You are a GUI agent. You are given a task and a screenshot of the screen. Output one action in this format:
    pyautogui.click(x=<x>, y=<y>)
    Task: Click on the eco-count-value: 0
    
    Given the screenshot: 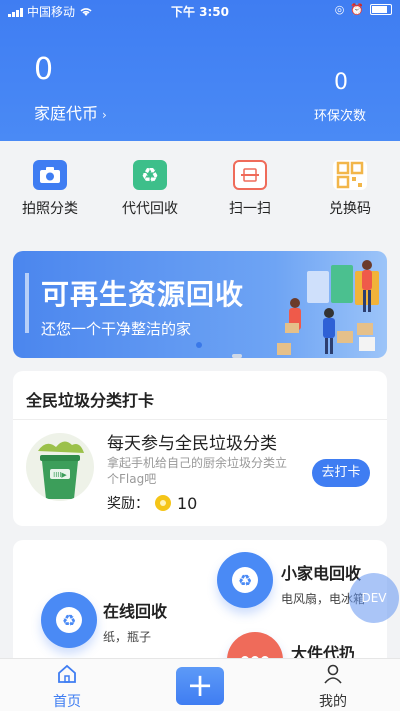 What is the action you would take?
    pyautogui.click(x=341, y=82)
    